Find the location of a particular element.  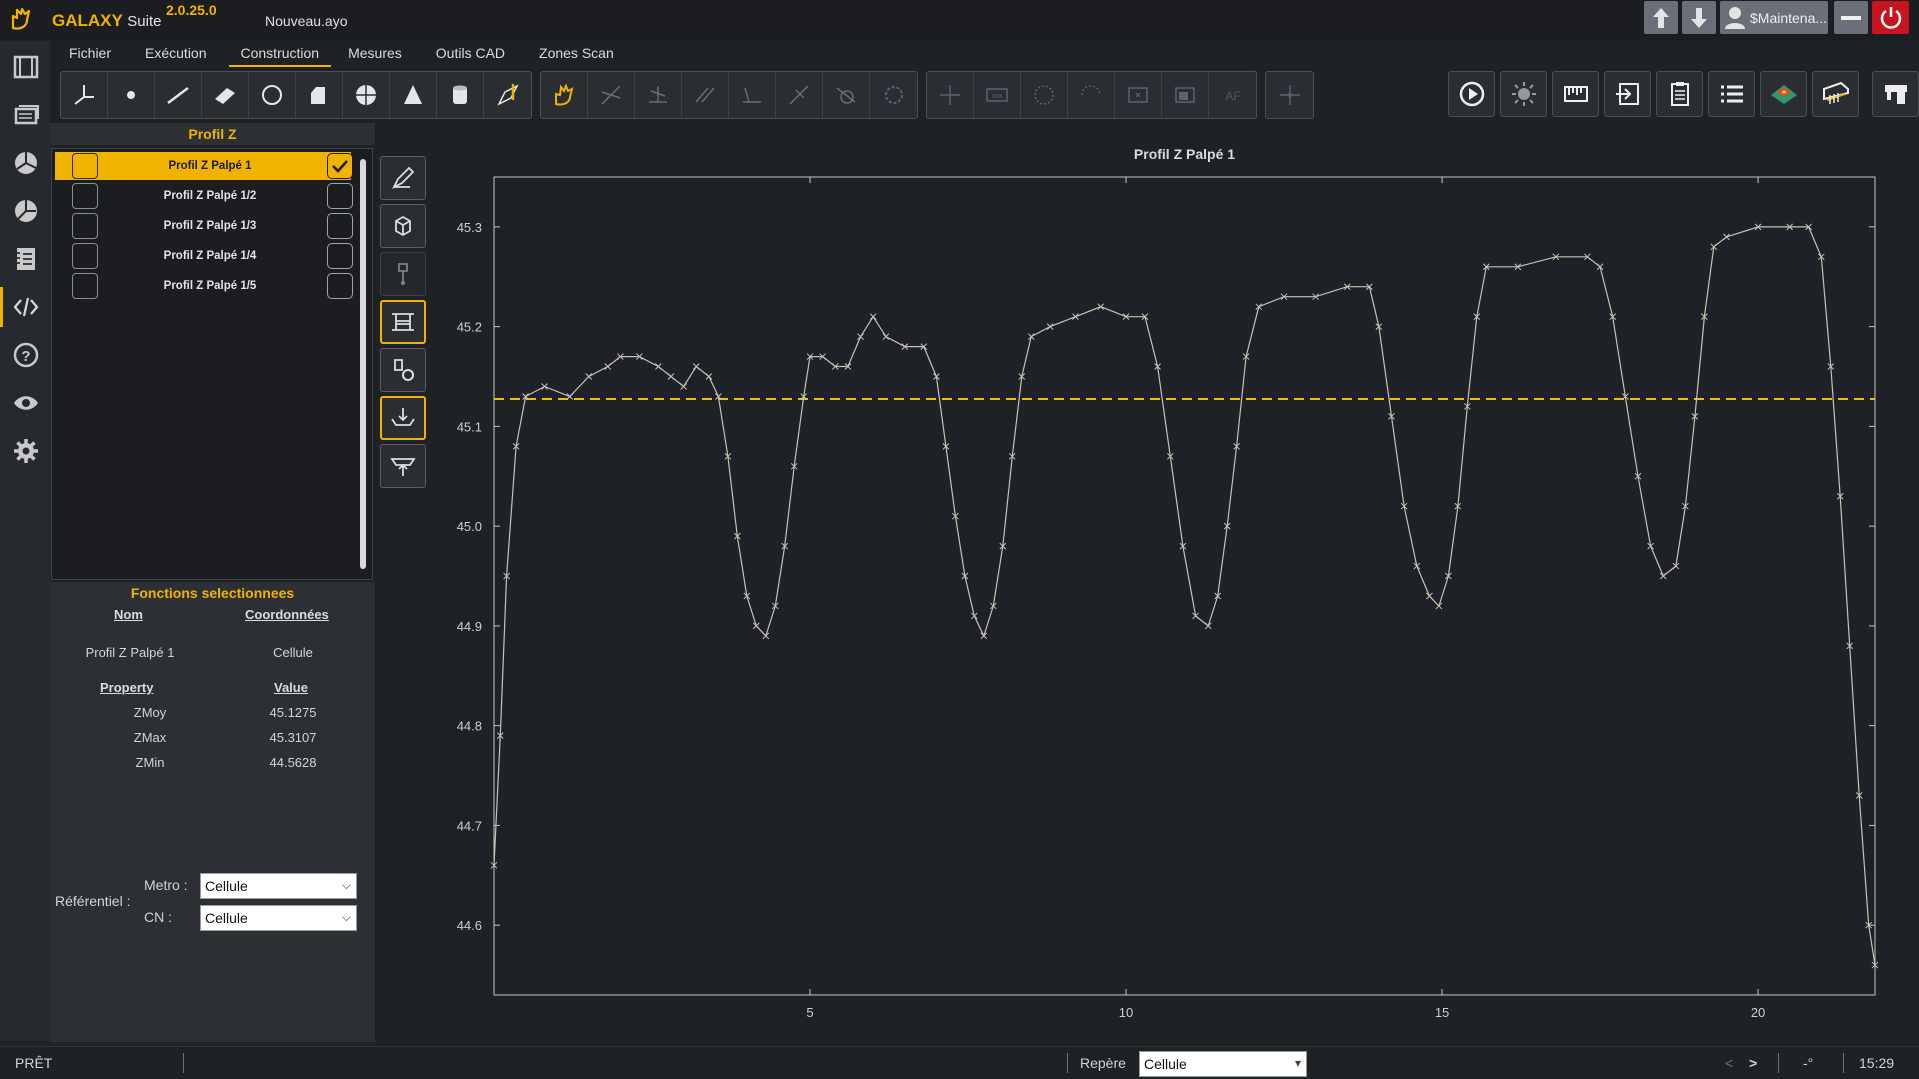

point-tool-button is located at coordinates (131, 95).